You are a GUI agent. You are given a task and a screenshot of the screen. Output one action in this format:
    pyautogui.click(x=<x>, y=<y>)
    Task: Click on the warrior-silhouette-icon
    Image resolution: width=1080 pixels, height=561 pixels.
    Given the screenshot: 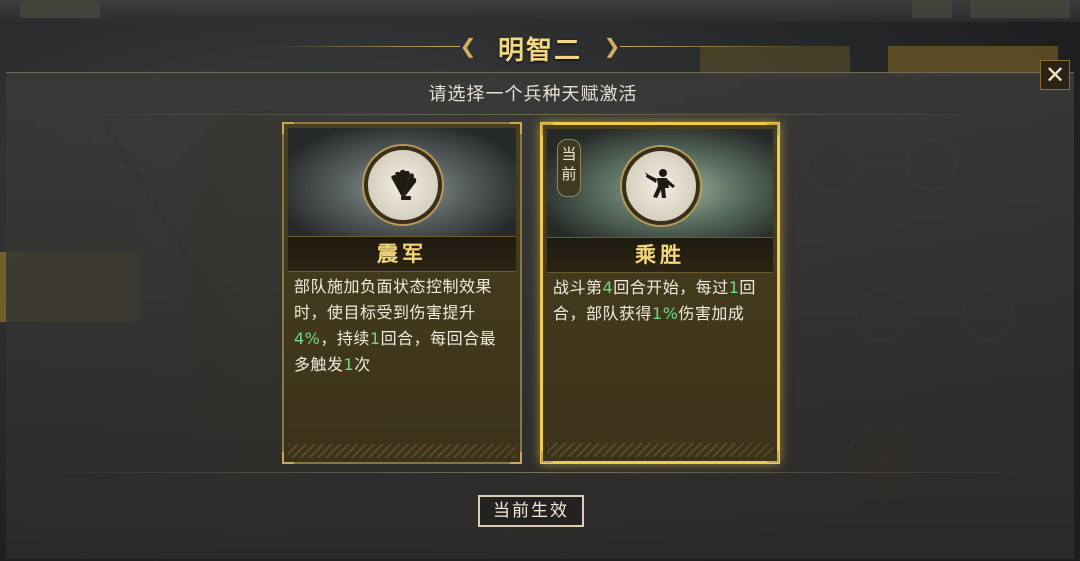 What is the action you would take?
    pyautogui.click(x=661, y=186)
    